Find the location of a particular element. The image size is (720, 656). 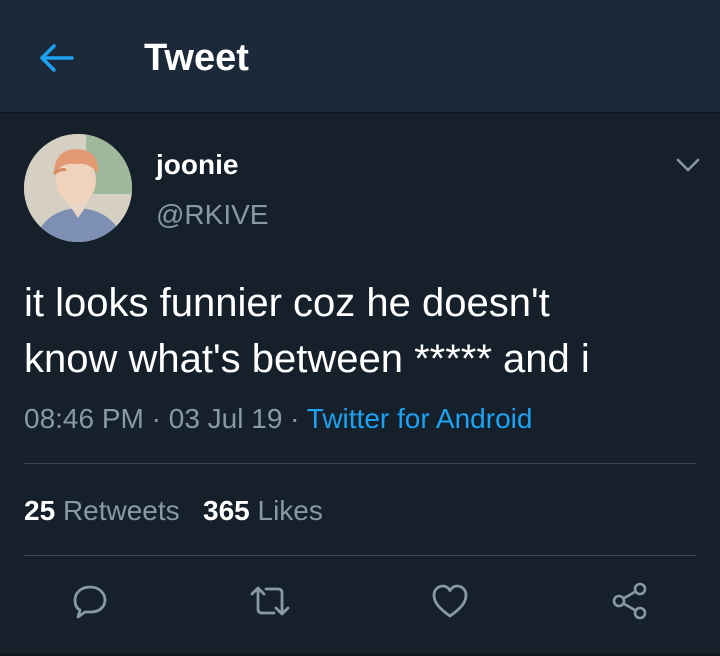

more-options-button is located at coordinates (688, 165).